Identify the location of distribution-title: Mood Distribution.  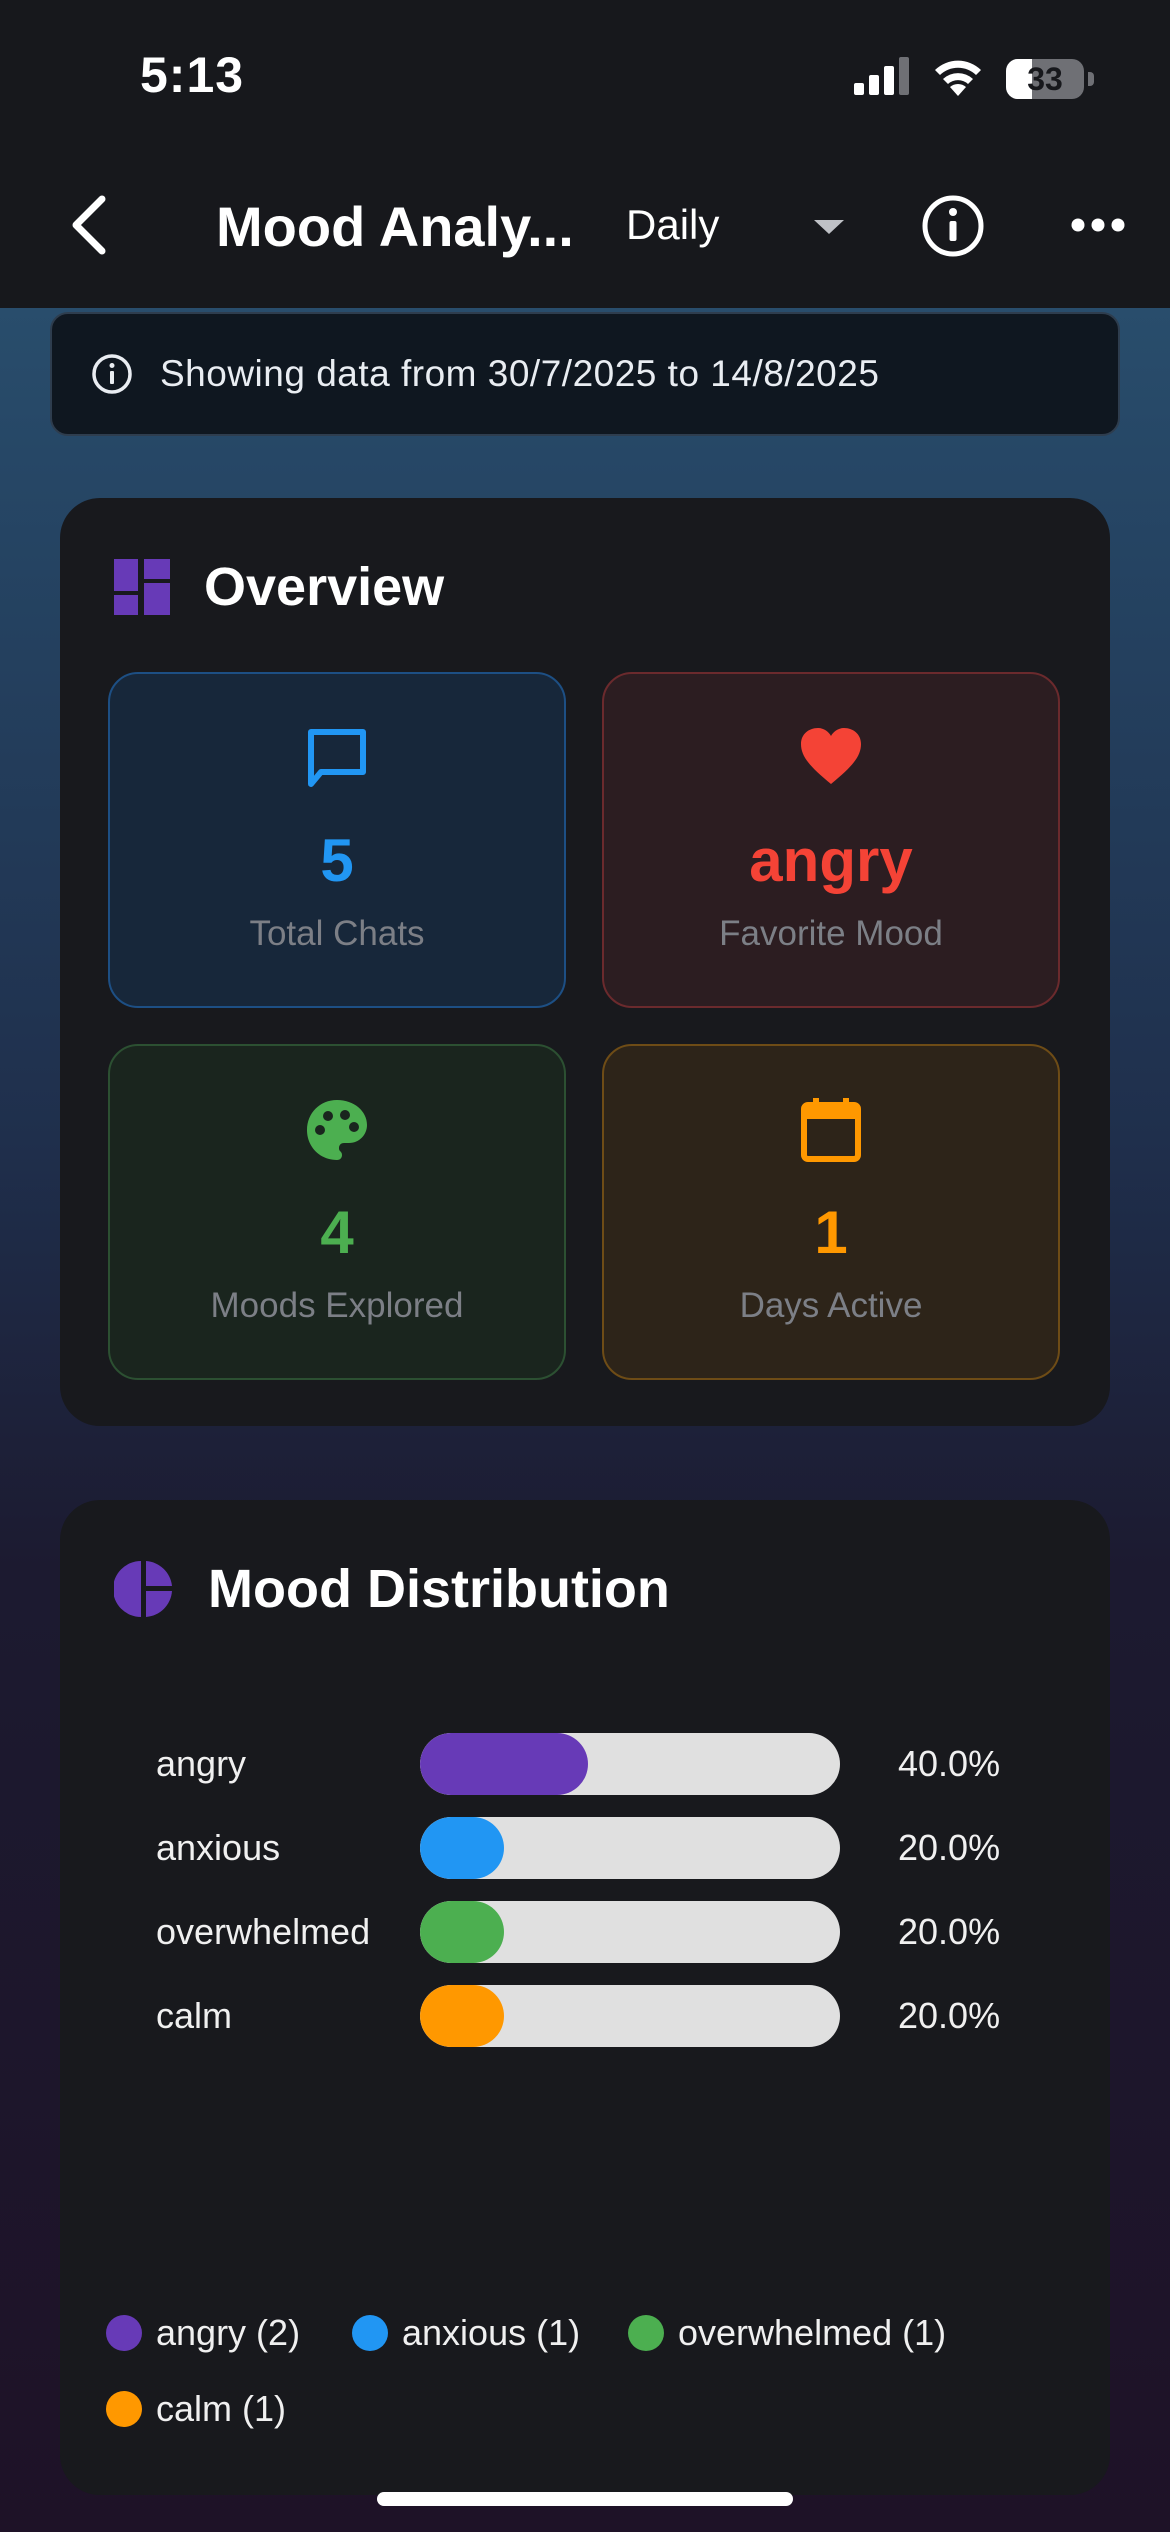
(439, 1589).